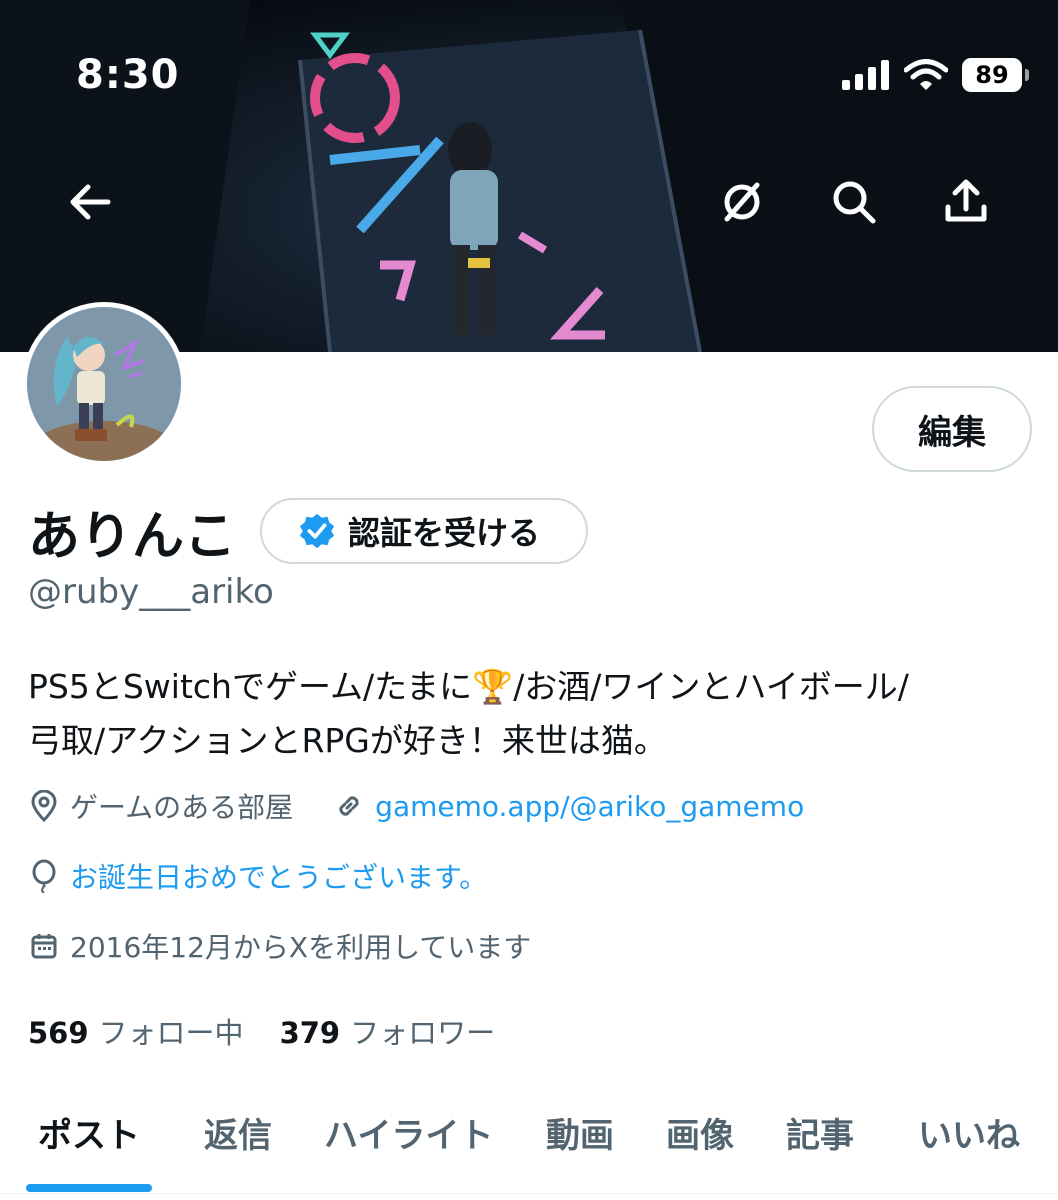 The width and height of the screenshot is (1058, 1200). I want to click on get-verified-label: 認証を受ける, so click(444, 533).